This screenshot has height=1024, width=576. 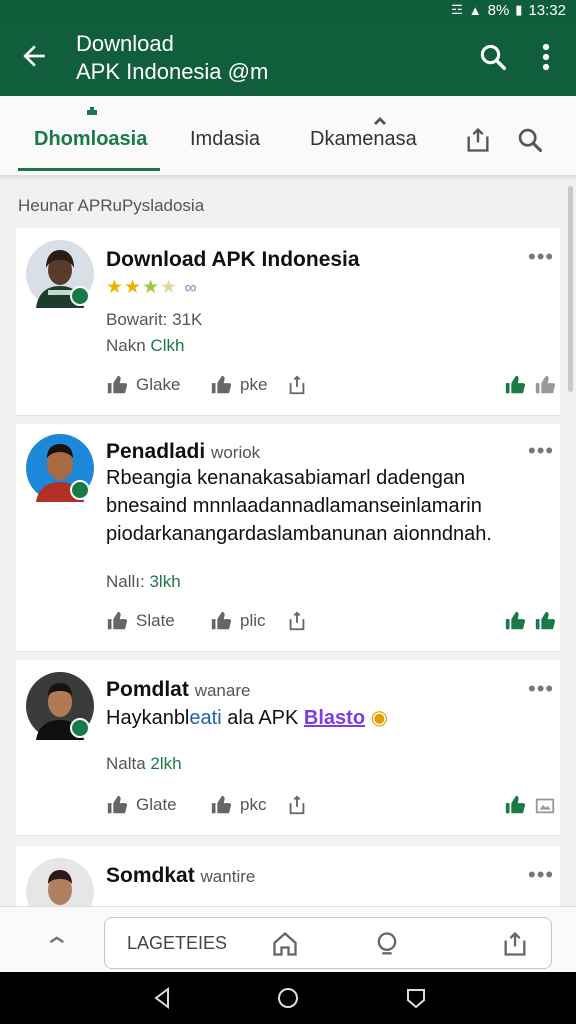 What do you see at coordinates (89, 169) in the screenshot?
I see `tab-indicator` at bounding box center [89, 169].